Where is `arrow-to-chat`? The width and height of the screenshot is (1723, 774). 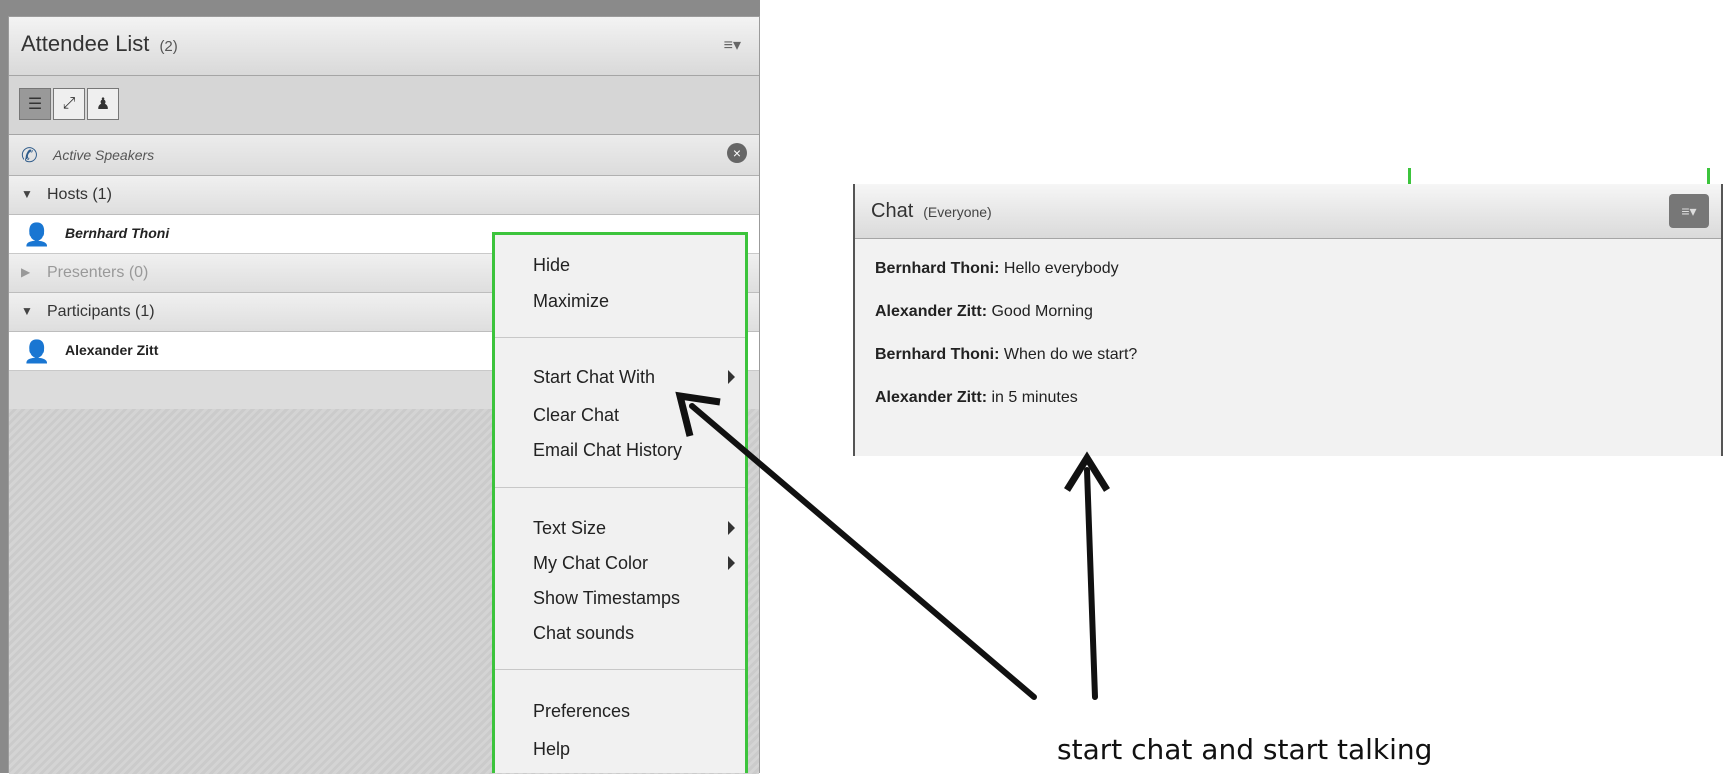
arrow-to-chat is located at coordinates (1091, 583).